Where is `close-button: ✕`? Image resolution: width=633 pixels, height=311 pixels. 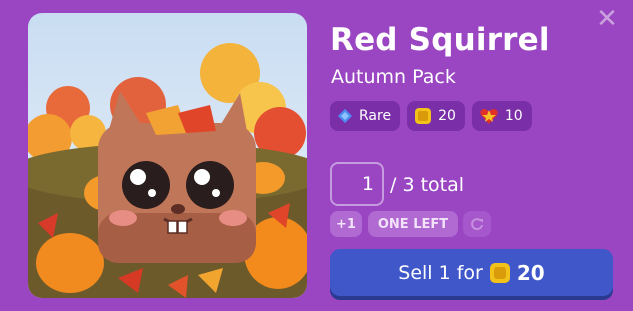
close-button: ✕ is located at coordinates (607, 19).